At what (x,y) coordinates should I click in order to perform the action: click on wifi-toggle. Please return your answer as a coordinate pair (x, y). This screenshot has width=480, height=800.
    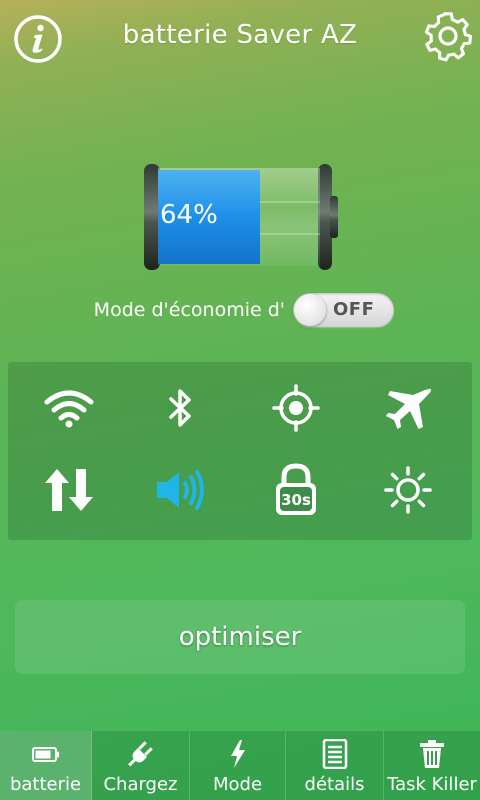
    Looking at the image, I should click on (69, 408).